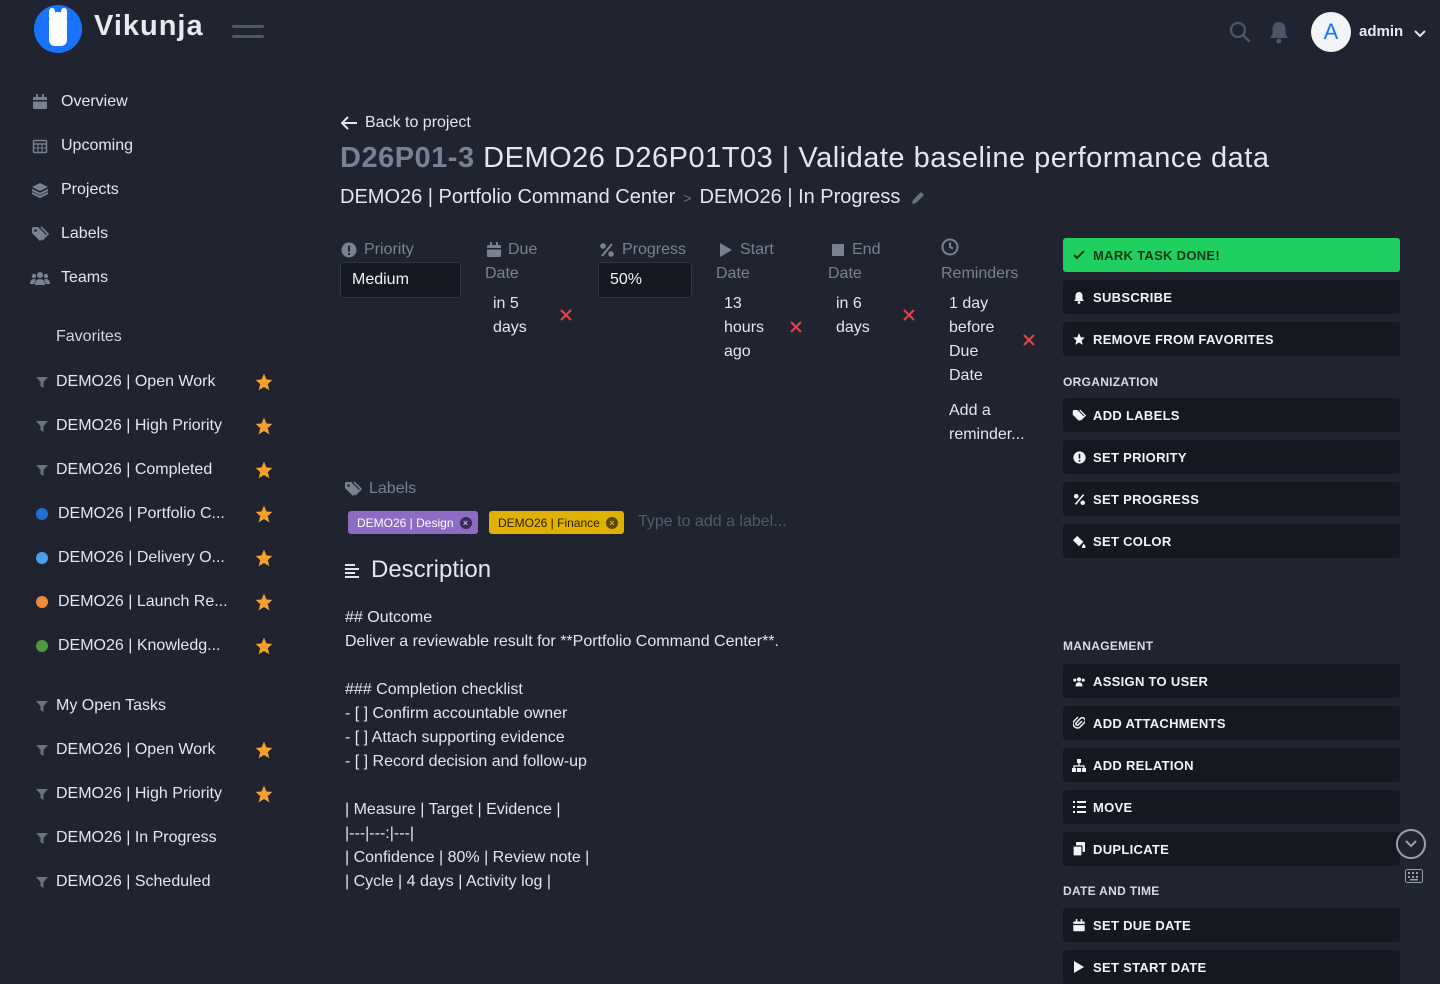 This screenshot has height=984, width=1440. What do you see at coordinates (1231, 765) in the screenshot?
I see `add-relation-button: ADD RELATION` at bounding box center [1231, 765].